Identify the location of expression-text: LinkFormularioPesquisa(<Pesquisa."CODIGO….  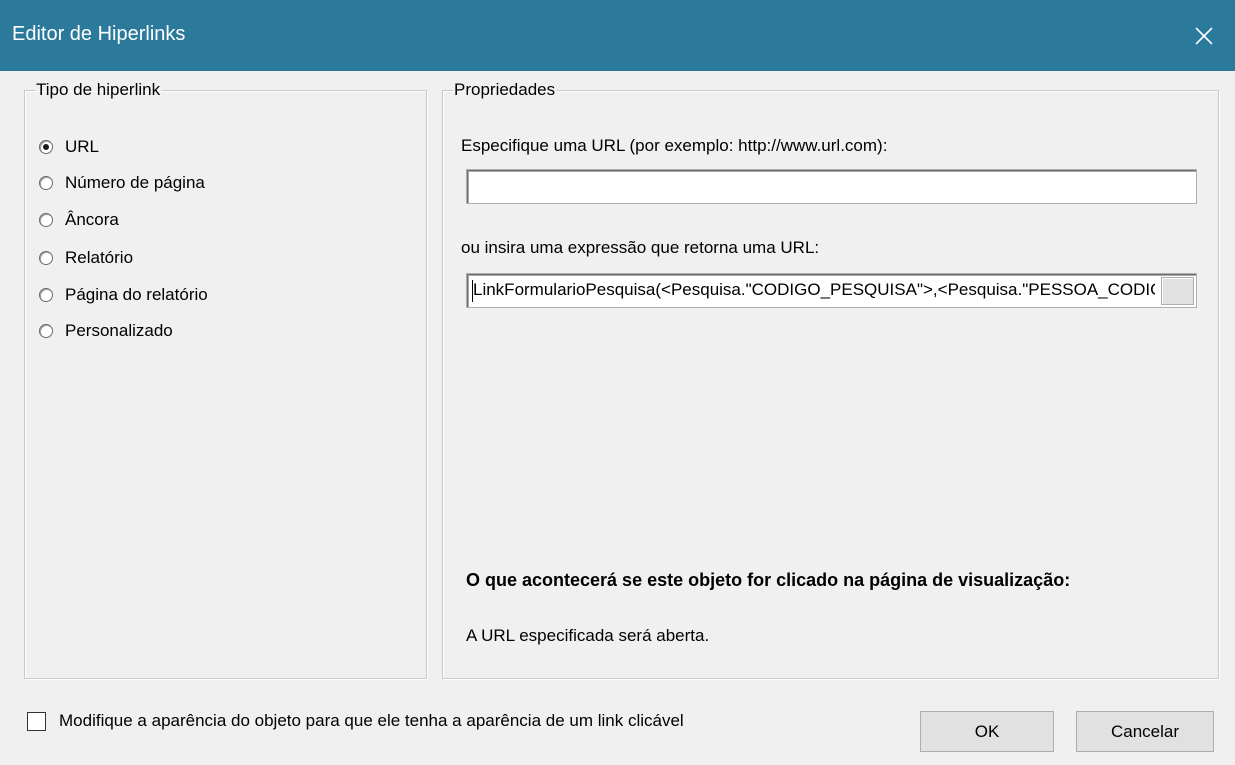
(814, 289).